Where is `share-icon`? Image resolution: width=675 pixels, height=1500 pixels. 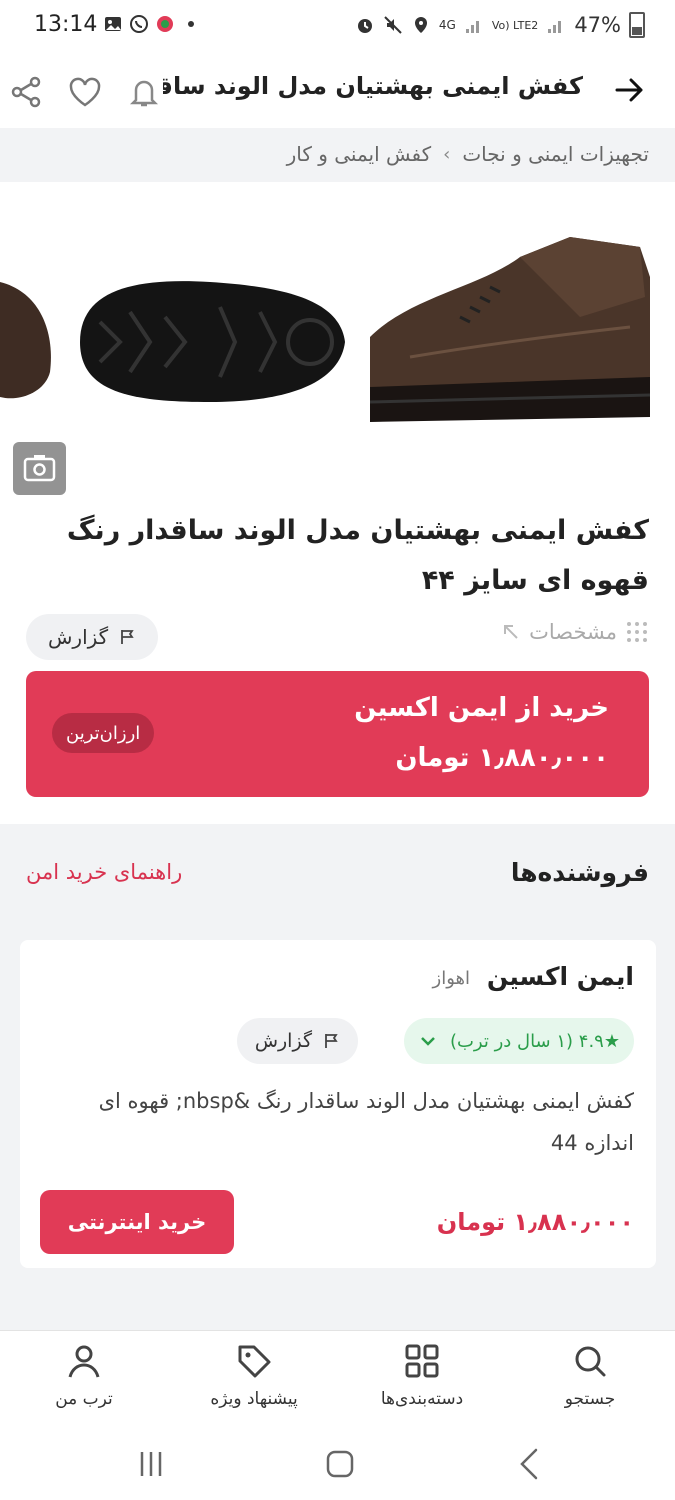
share-icon is located at coordinates (26, 92).